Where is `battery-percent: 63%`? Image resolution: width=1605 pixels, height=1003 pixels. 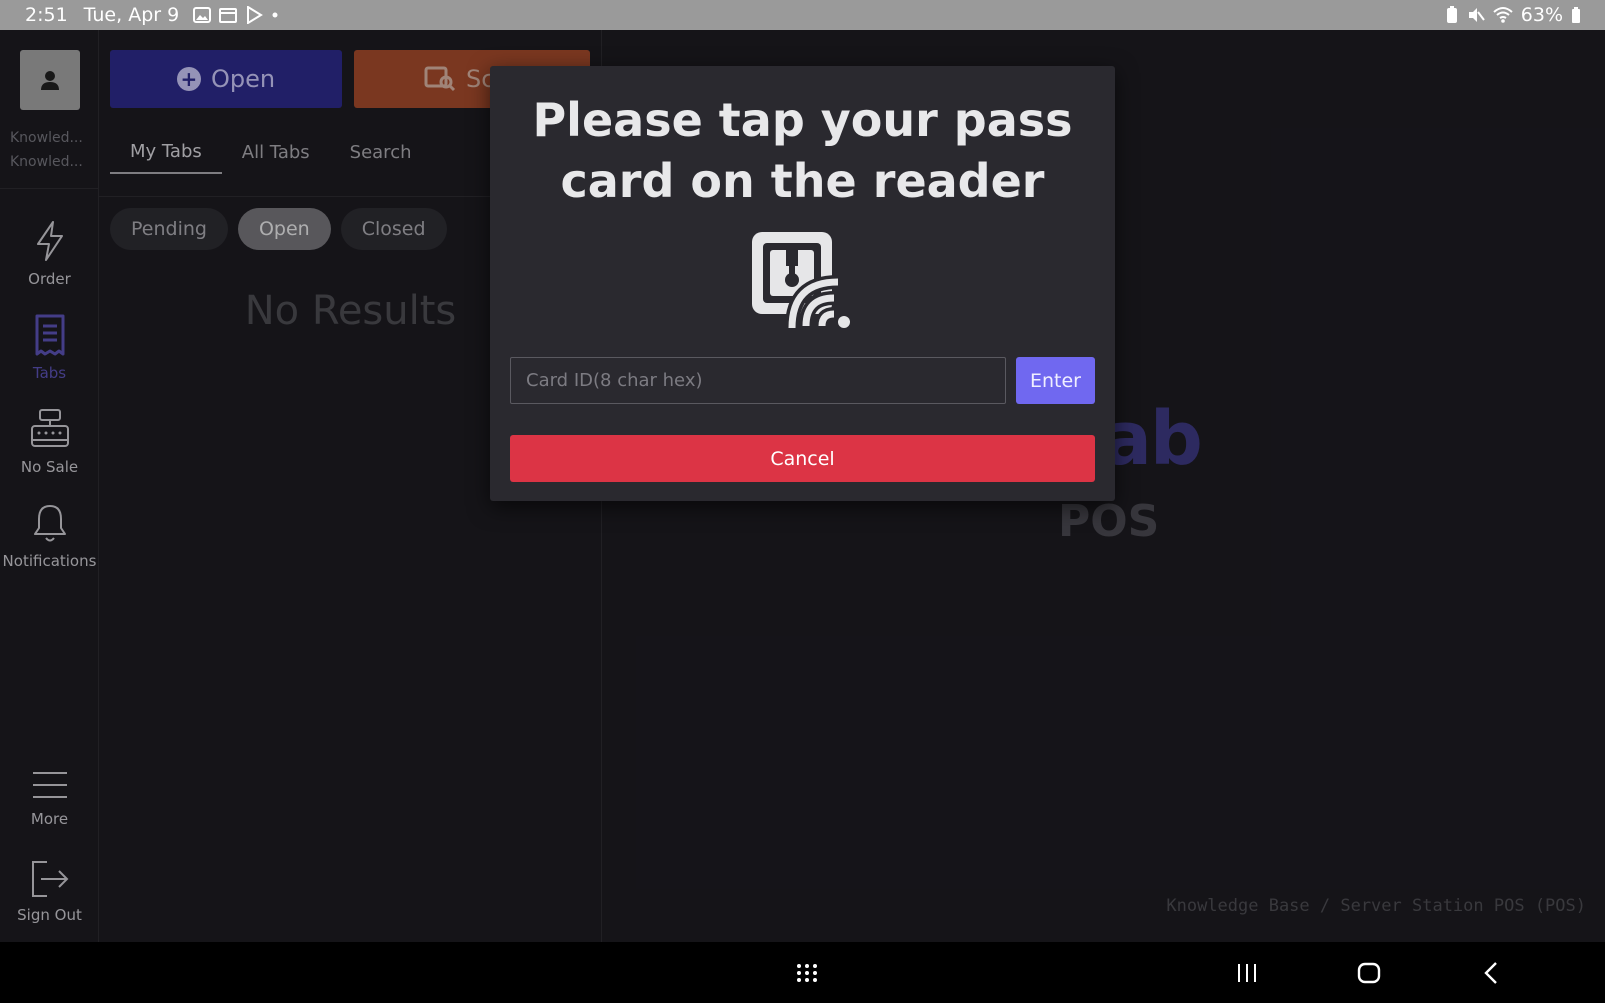
battery-percent: 63% is located at coordinates (1541, 15).